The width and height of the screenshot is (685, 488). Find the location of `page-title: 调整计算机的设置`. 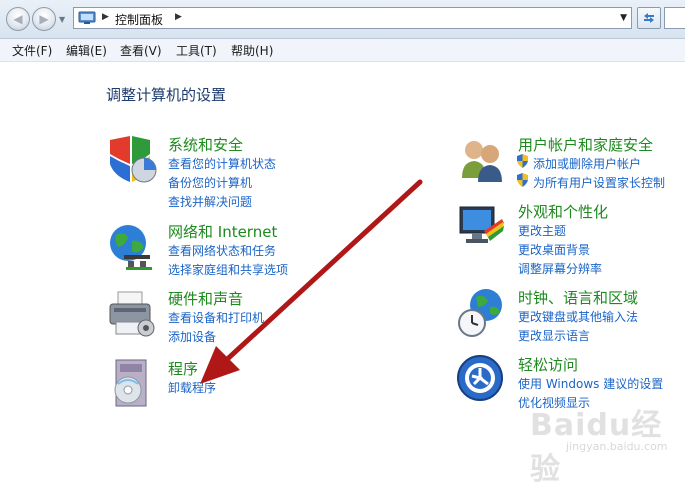

page-title: 调整计算机的设置 is located at coordinates (166, 95).